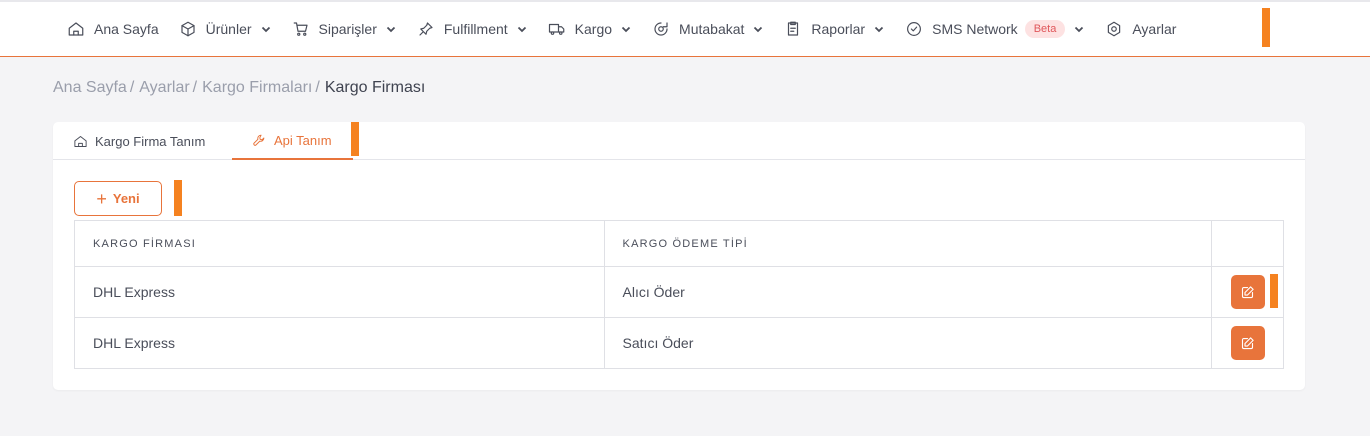 Image resolution: width=1370 pixels, height=436 pixels. I want to click on breadcrumb-link-settings: Ayarlar, so click(164, 88).